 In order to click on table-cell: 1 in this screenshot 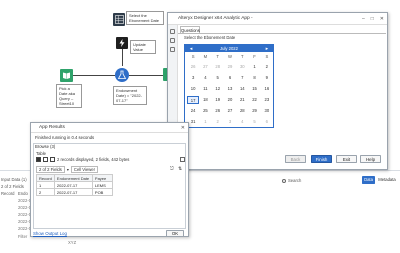, I will do `click(45, 185)`.